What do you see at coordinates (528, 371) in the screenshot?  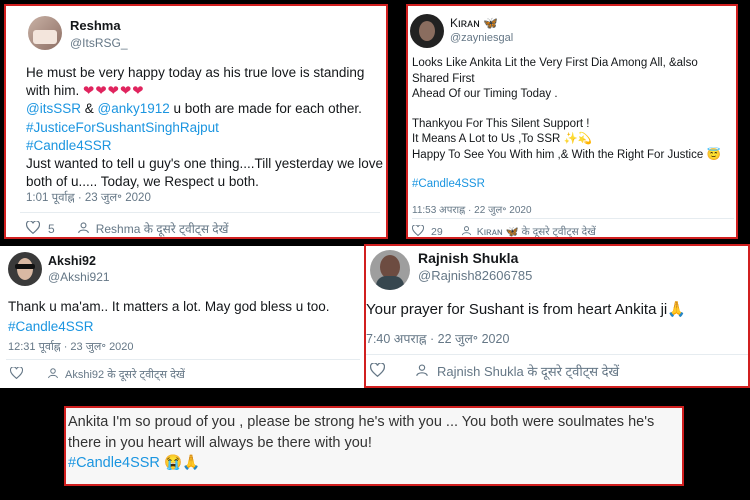 I see `see-more-tweets-link: Rajnish Shukla के दूसरे ट्वीट्स देखें` at bounding box center [528, 371].